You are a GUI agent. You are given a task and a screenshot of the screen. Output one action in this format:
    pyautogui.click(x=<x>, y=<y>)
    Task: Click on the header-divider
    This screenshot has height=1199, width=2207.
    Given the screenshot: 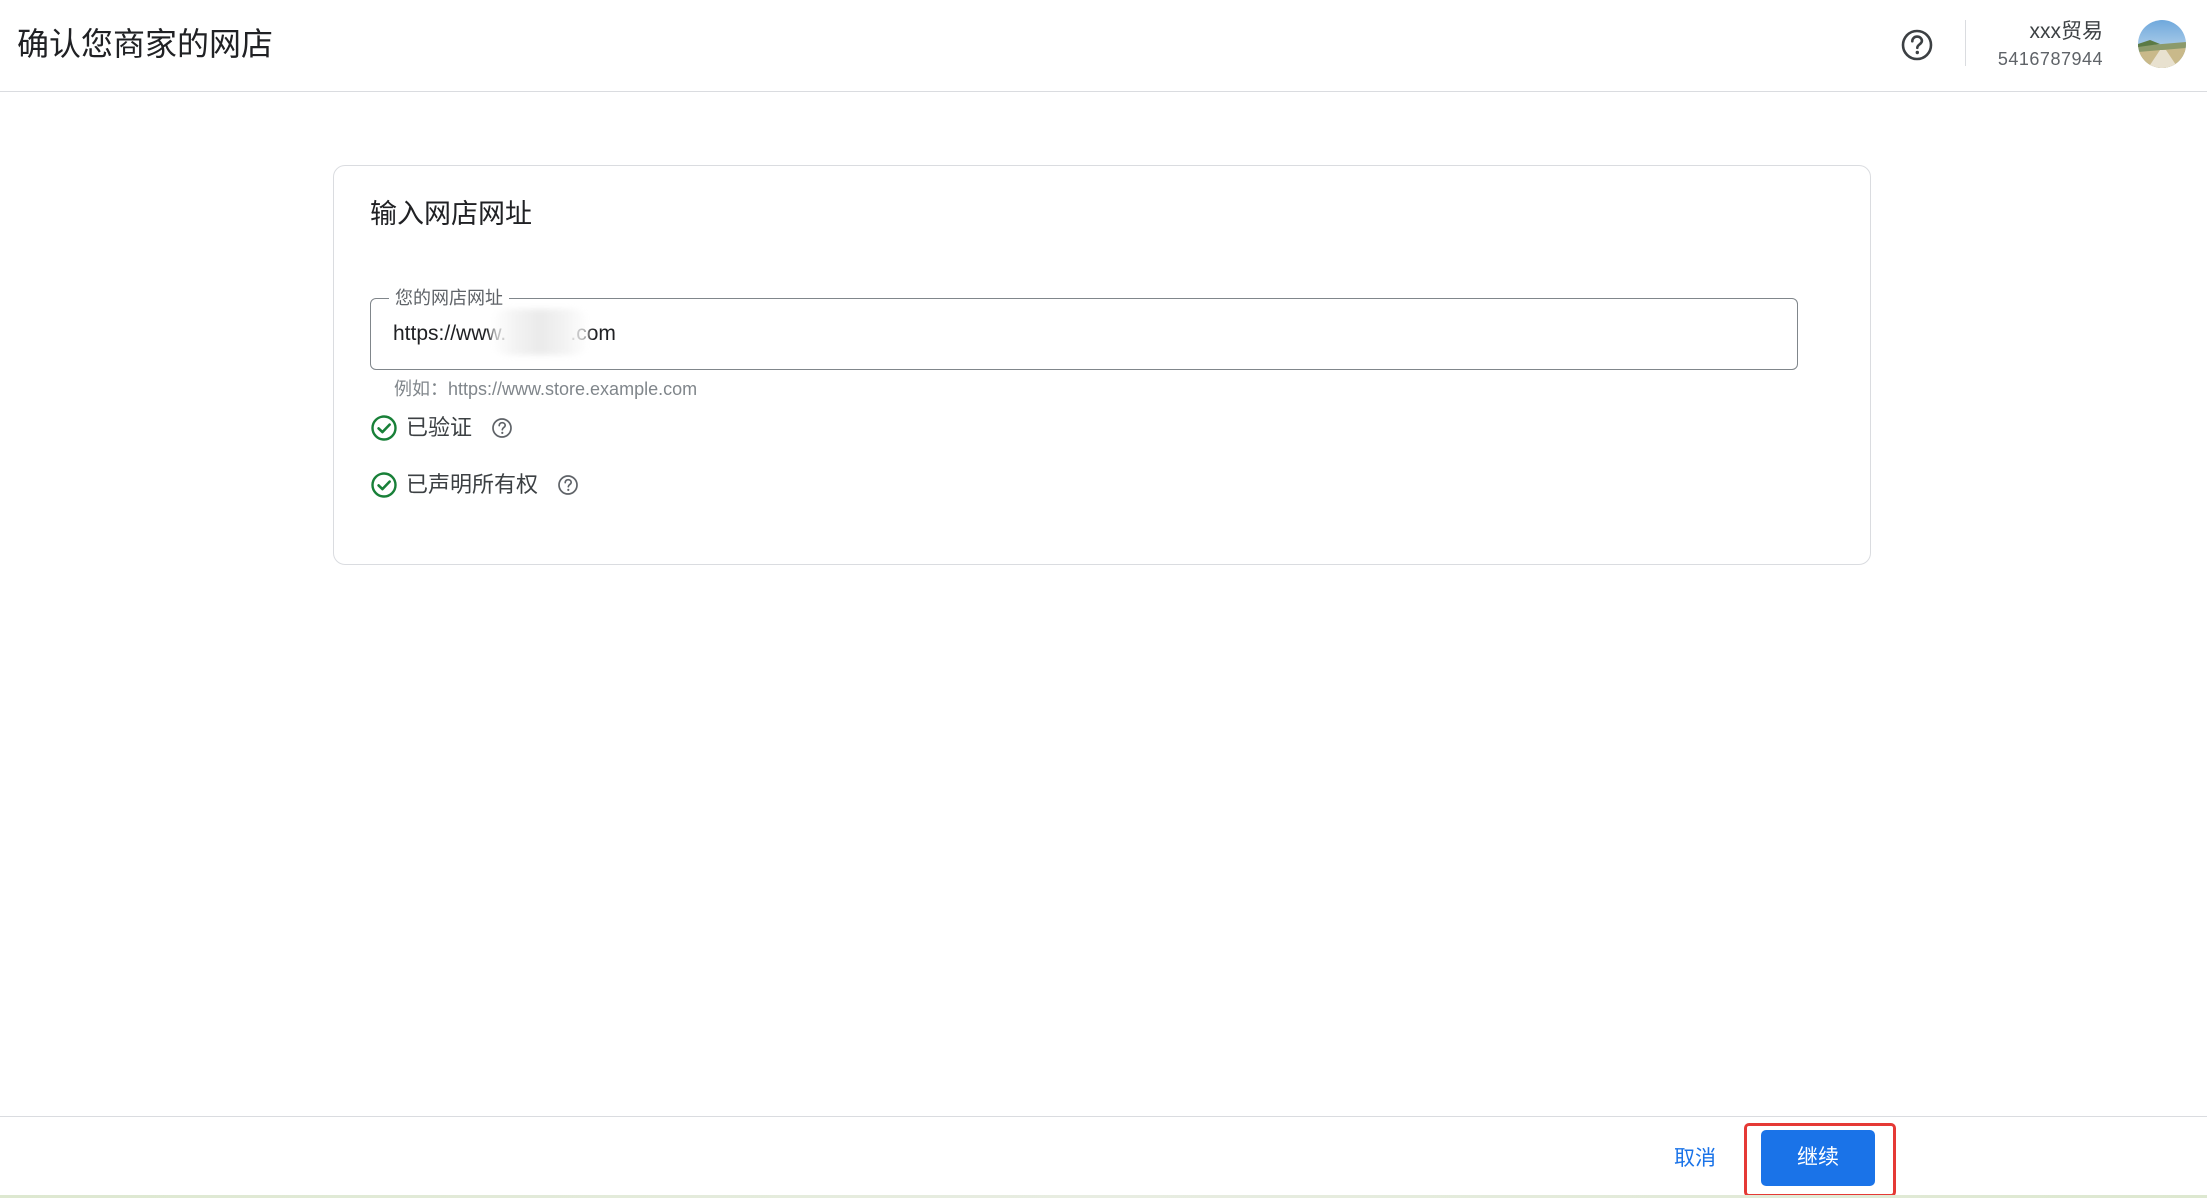 What is the action you would take?
    pyautogui.click(x=1965, y=43)
    